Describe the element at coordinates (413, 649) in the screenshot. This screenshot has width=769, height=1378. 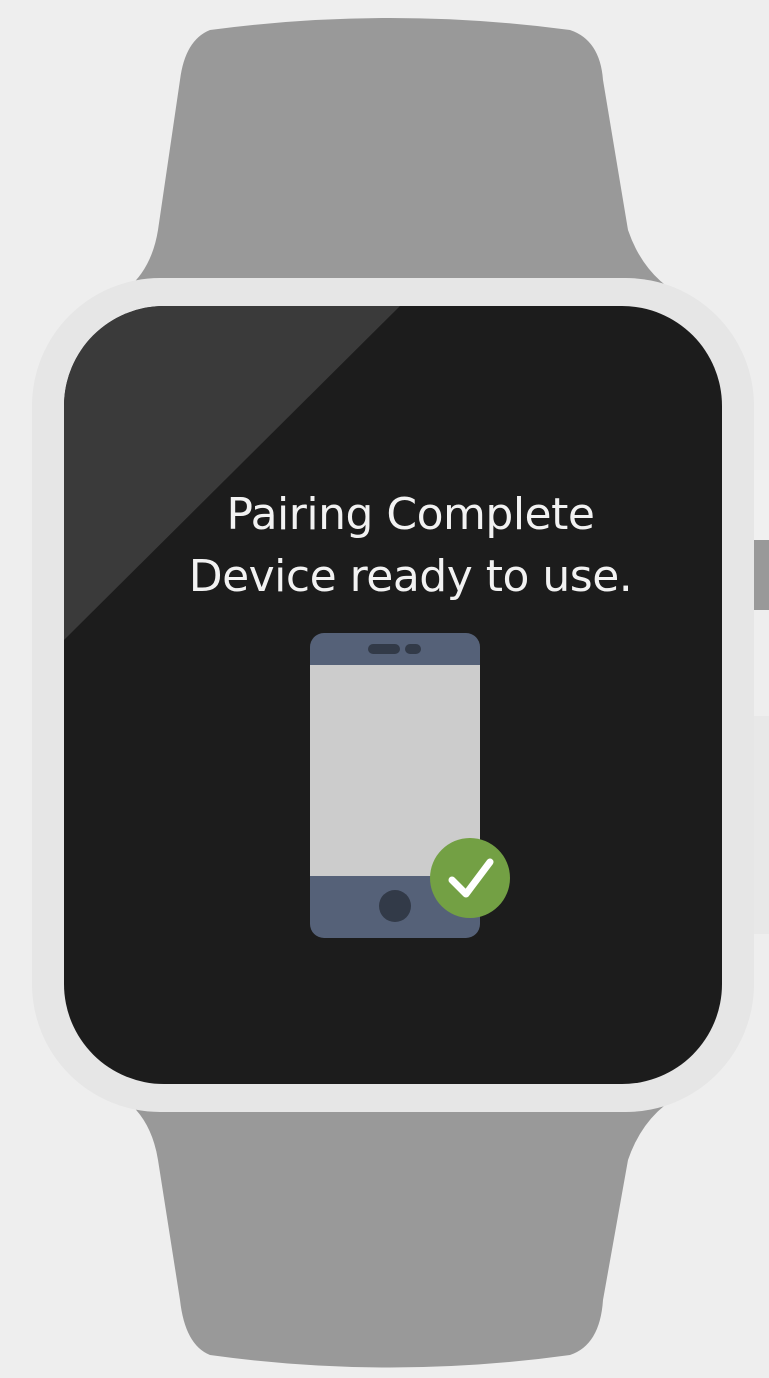
I see `phone-camera` at that location.